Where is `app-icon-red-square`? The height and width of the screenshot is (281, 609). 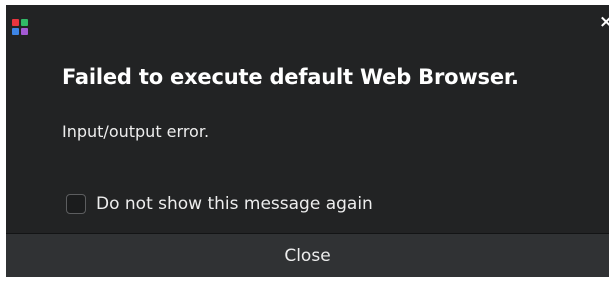
app-icon-red-square is located at coordinates (15, 22).